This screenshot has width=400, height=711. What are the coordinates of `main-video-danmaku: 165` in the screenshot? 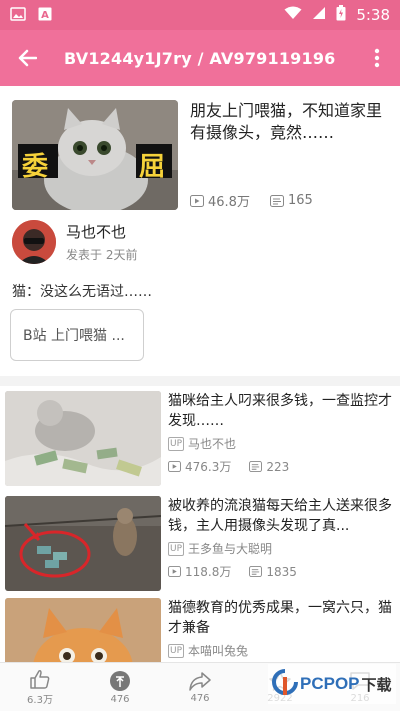 It's located at (300, 200).